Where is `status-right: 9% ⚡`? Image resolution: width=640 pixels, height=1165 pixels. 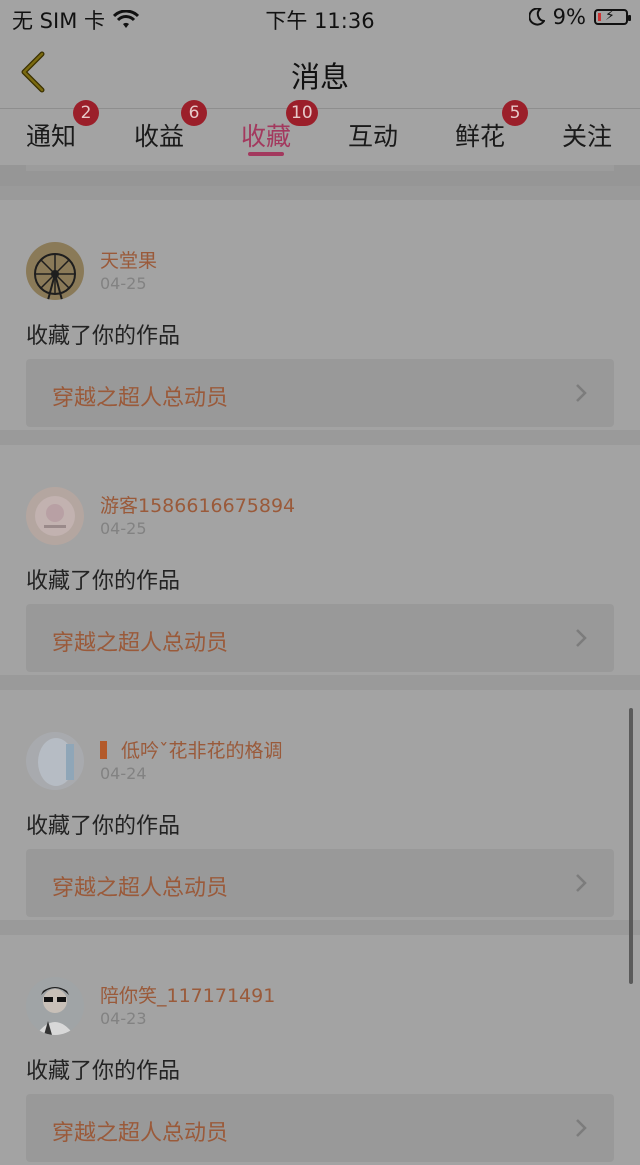
status-right: 9% ⚡ is located at coordinates (579, 17).